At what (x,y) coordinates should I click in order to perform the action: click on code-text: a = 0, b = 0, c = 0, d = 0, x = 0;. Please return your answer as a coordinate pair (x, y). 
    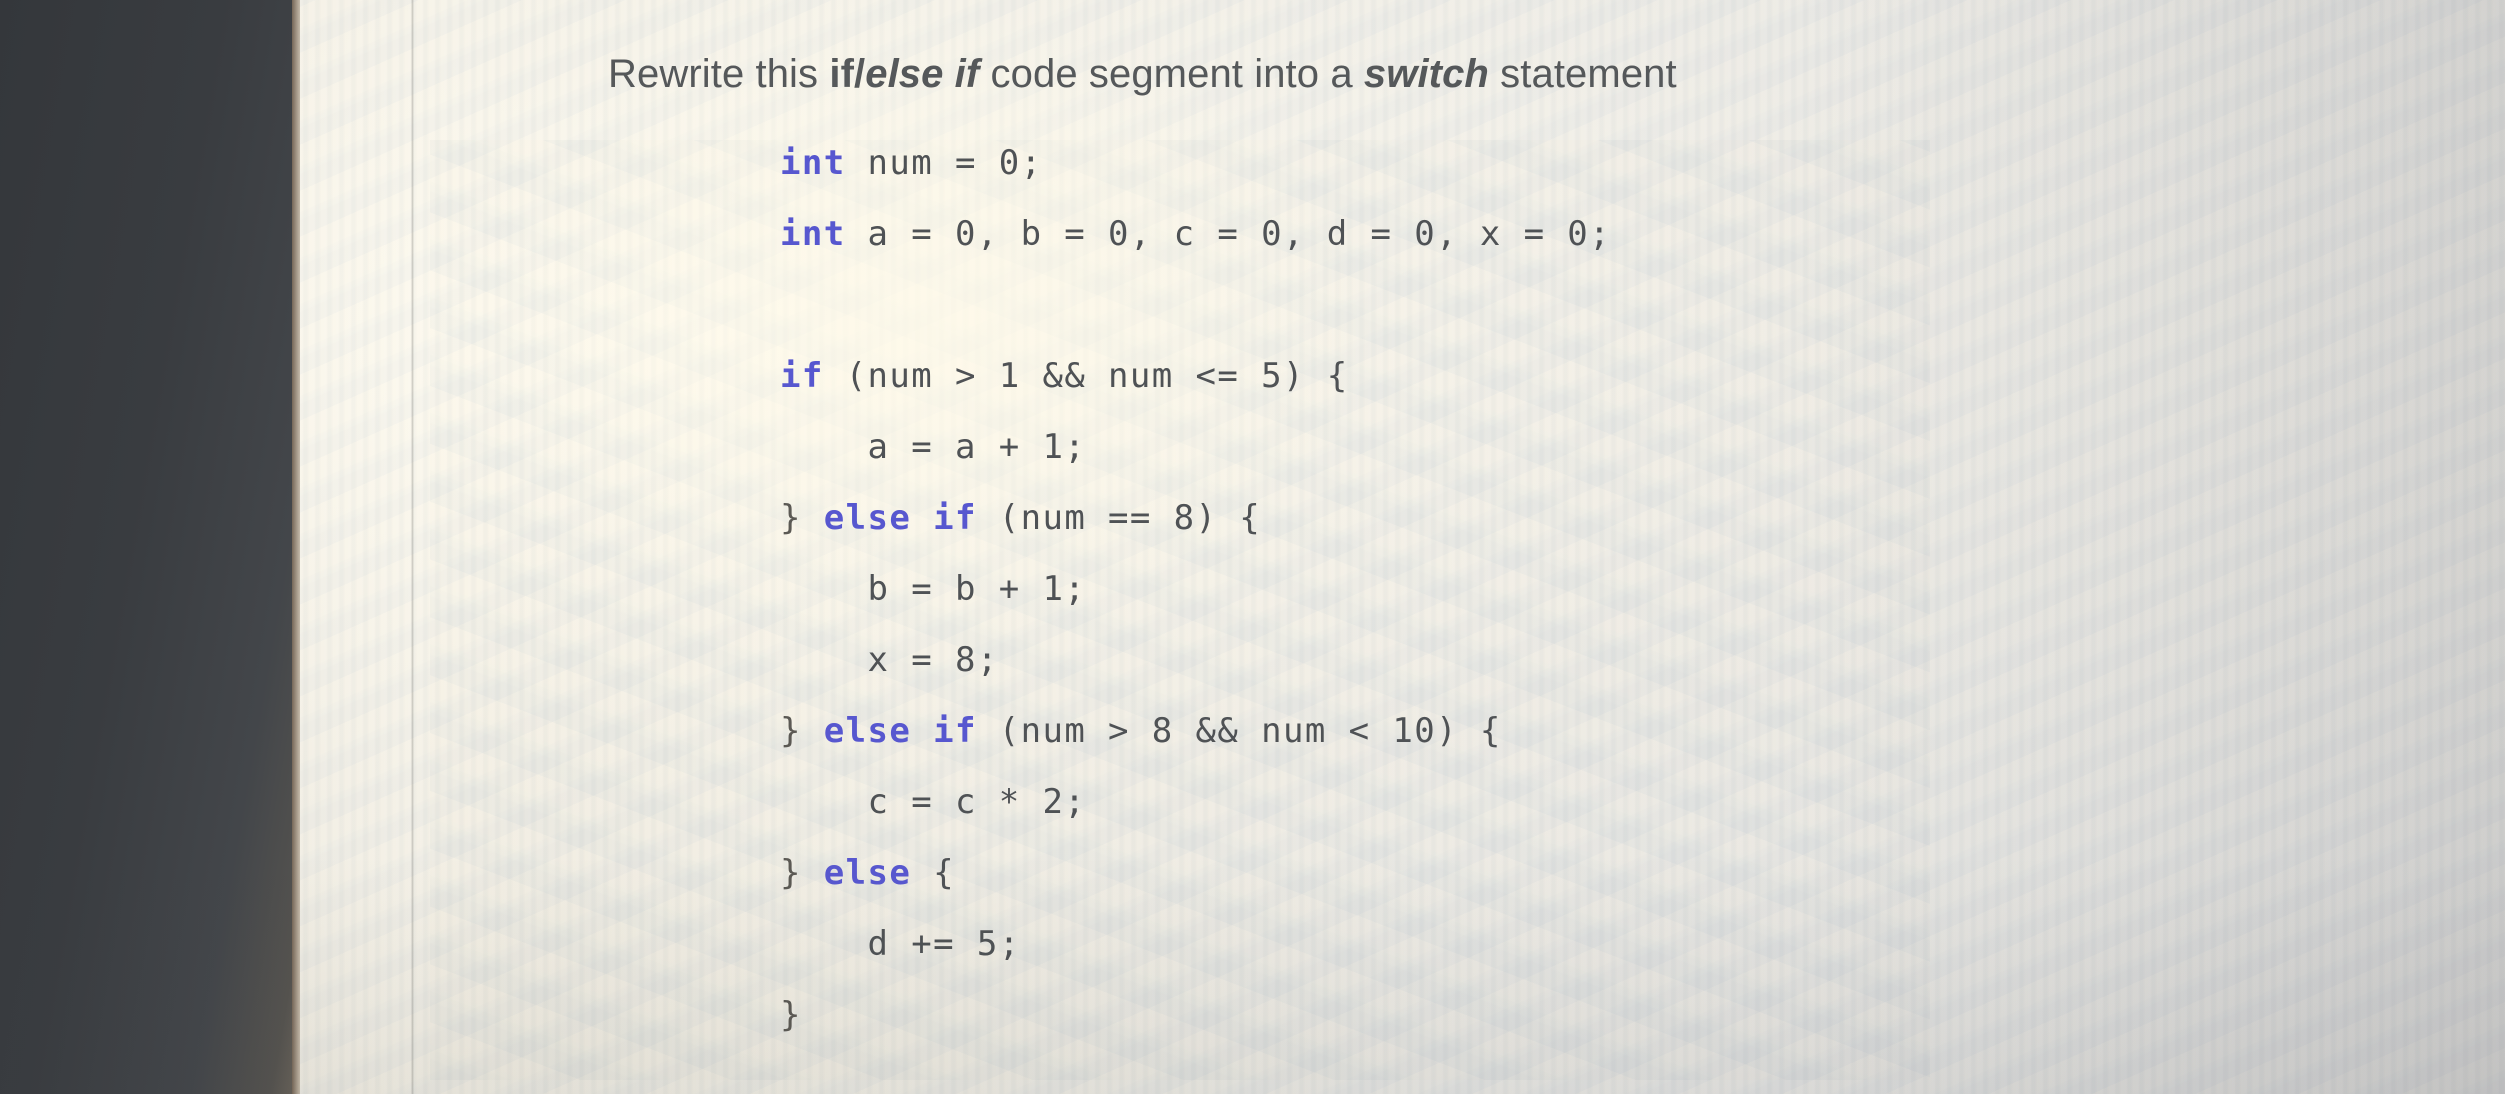
    Looking at the image, I should click on (1228, 234).